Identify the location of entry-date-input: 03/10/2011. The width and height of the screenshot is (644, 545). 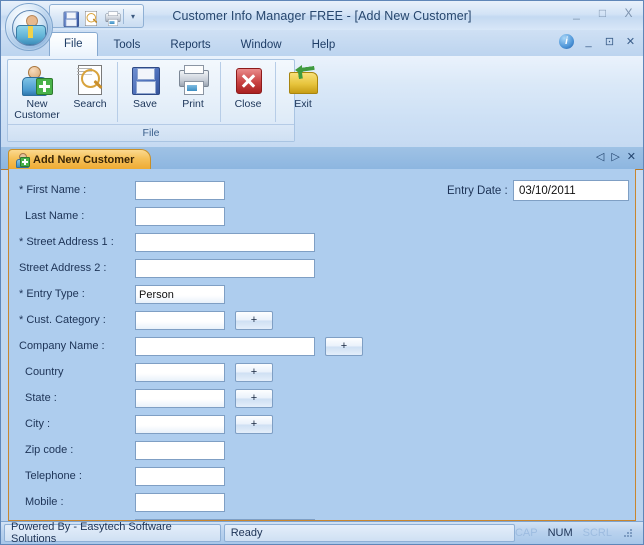
(571, 190).